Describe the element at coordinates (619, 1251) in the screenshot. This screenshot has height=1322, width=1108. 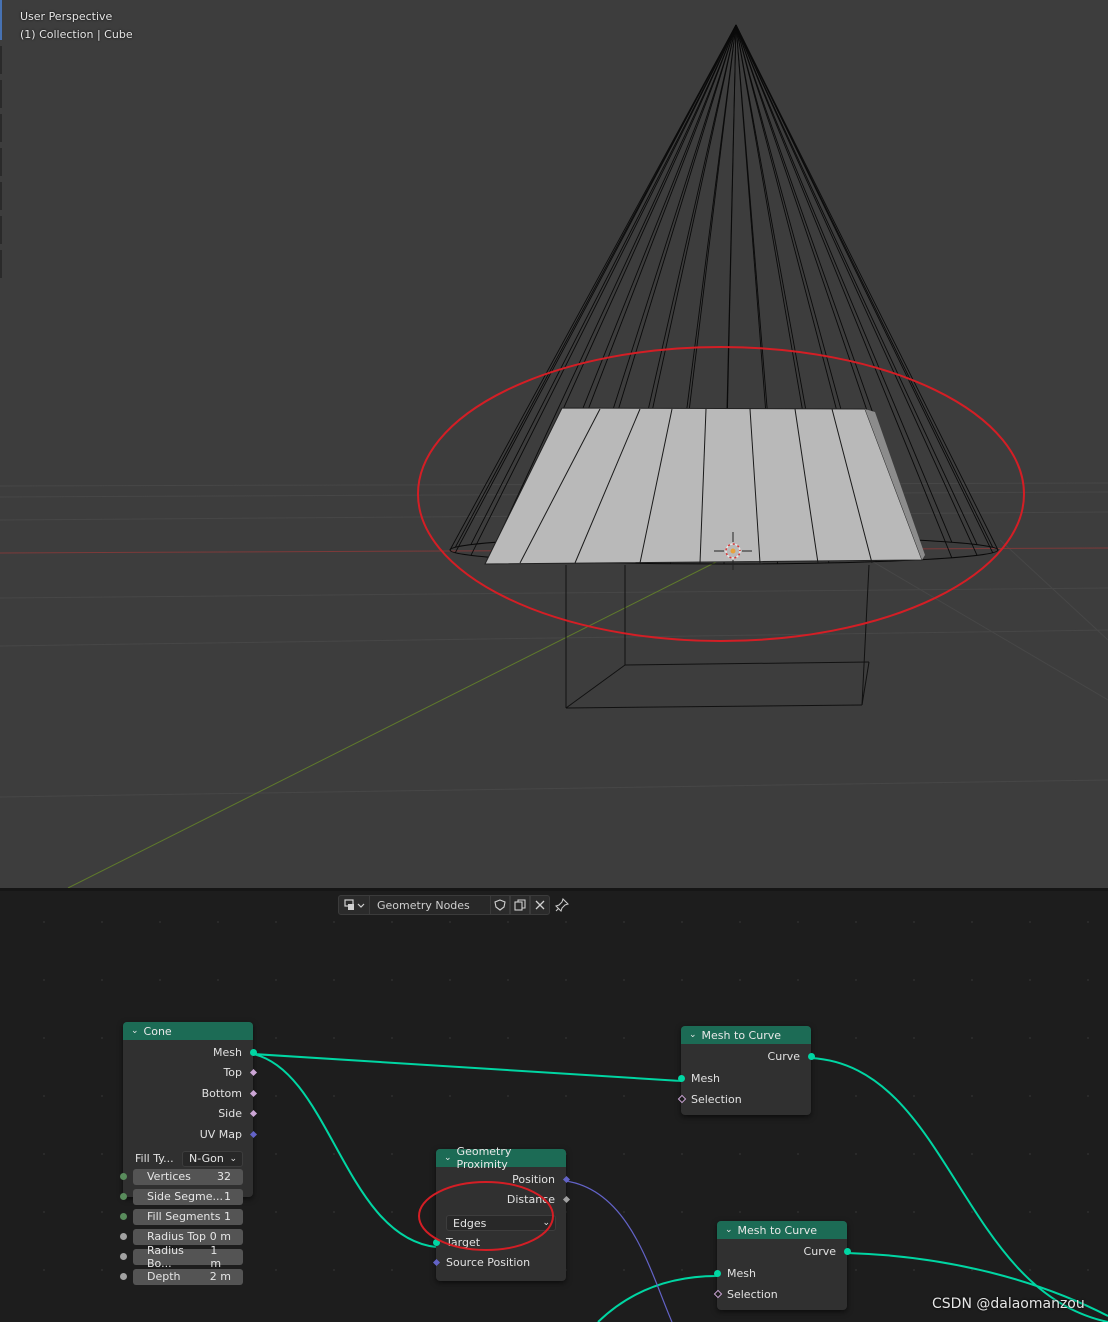
I see `link-position-out` at that location.